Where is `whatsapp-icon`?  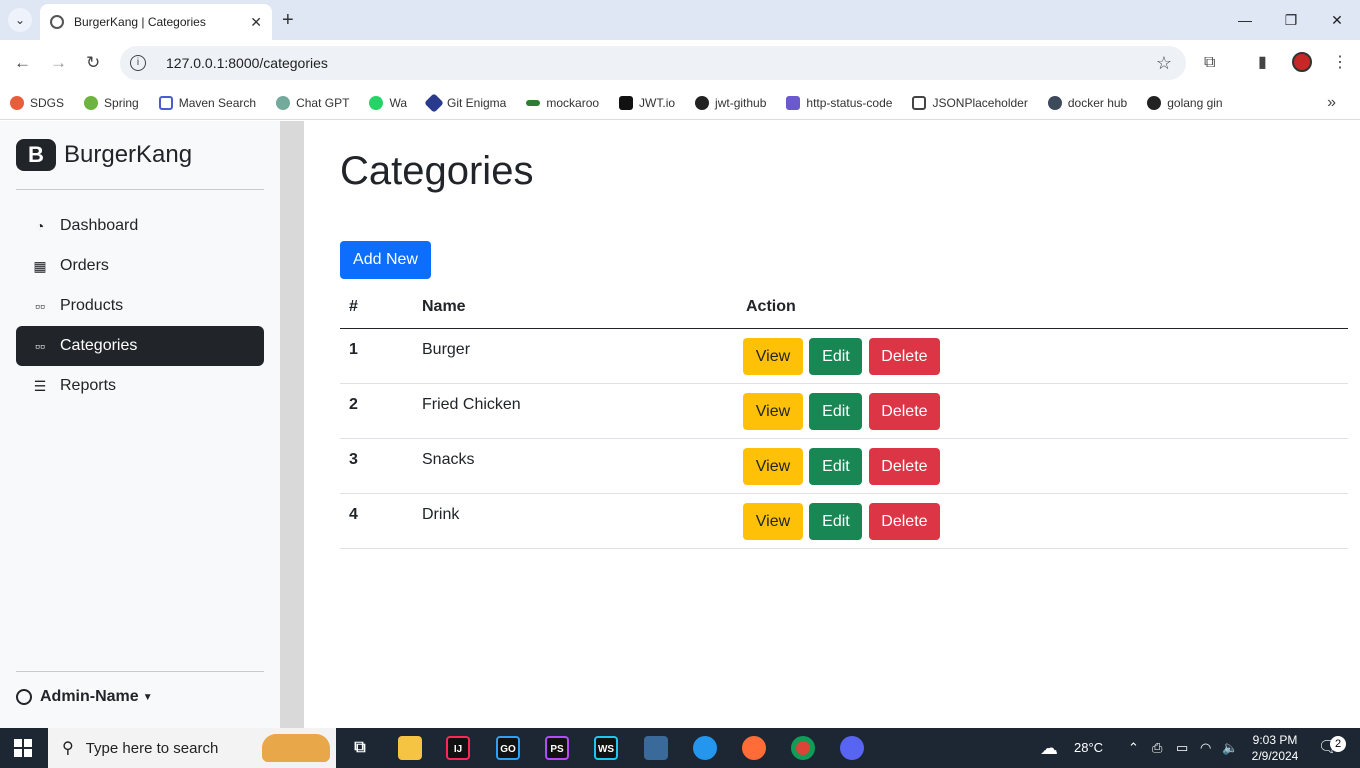 whatsapp-icon is located at coordinates (376, 102).